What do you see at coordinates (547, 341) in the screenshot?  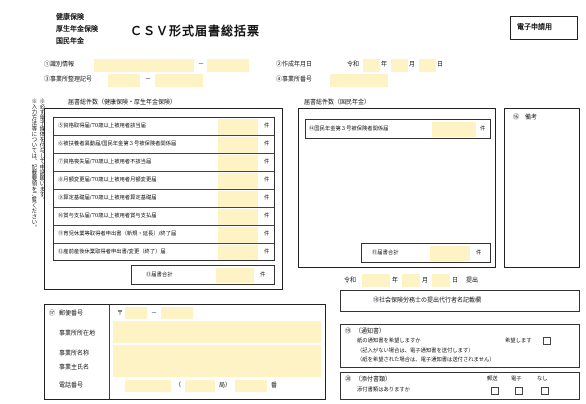 I see `notice-paper-checkbox` at bounding box center [547, 341].